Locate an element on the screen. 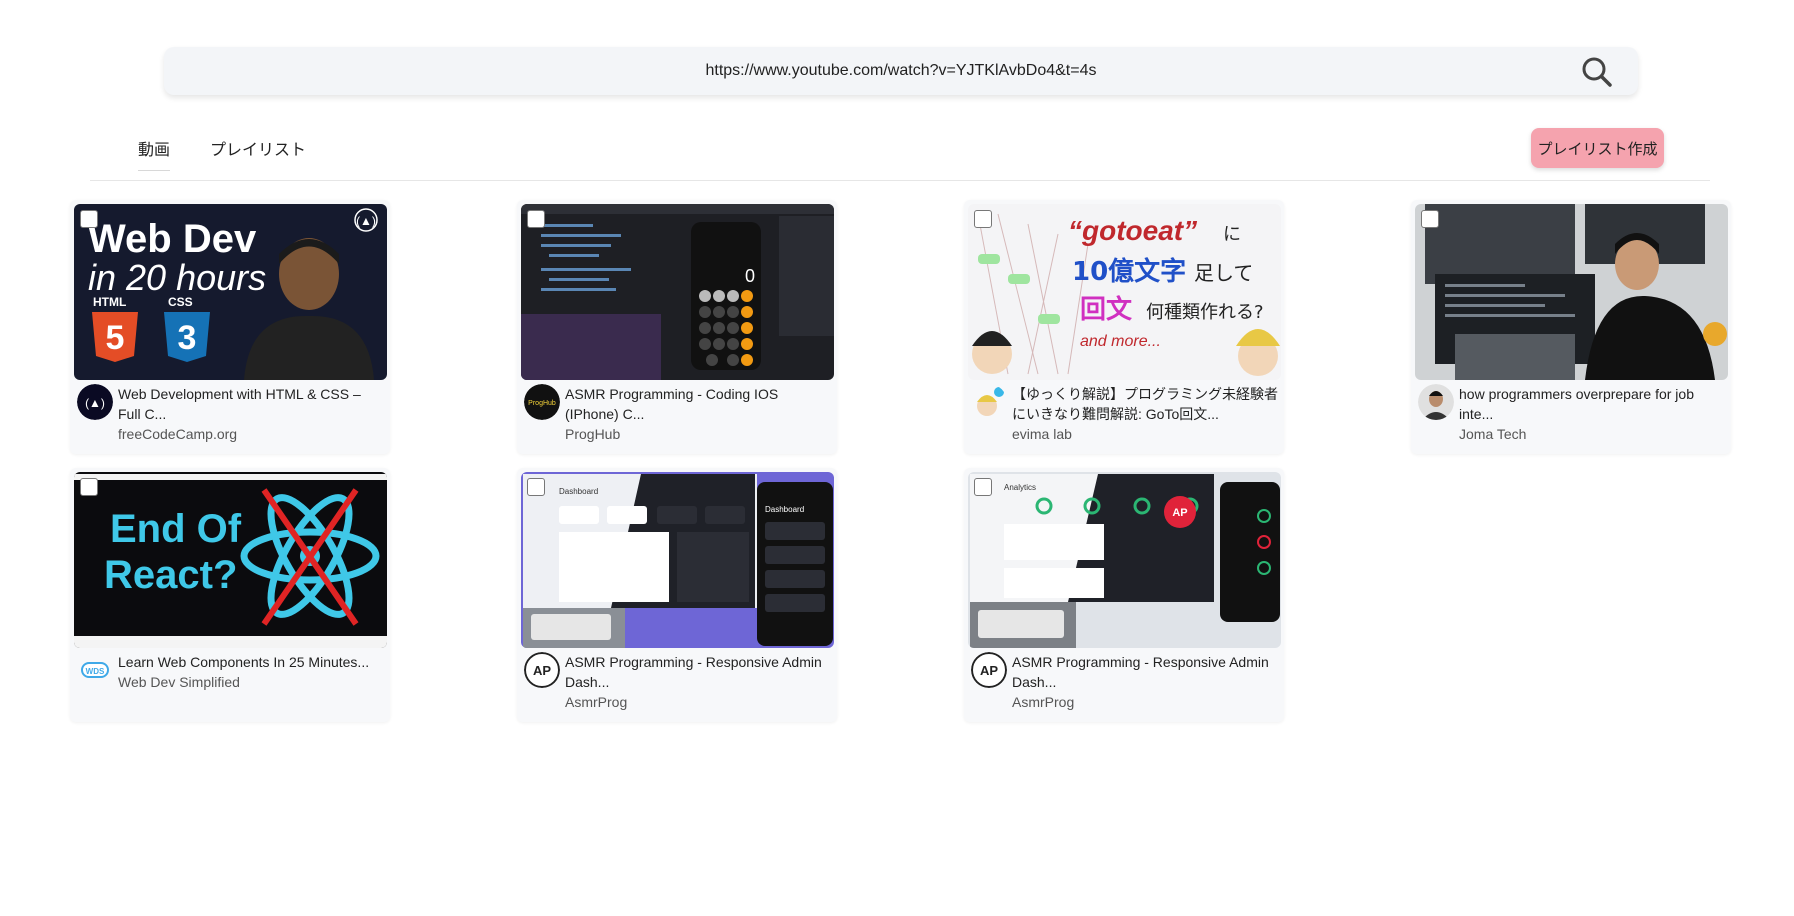  thumb-text: 何種類作れる? is located at coordinates (1205, 312).